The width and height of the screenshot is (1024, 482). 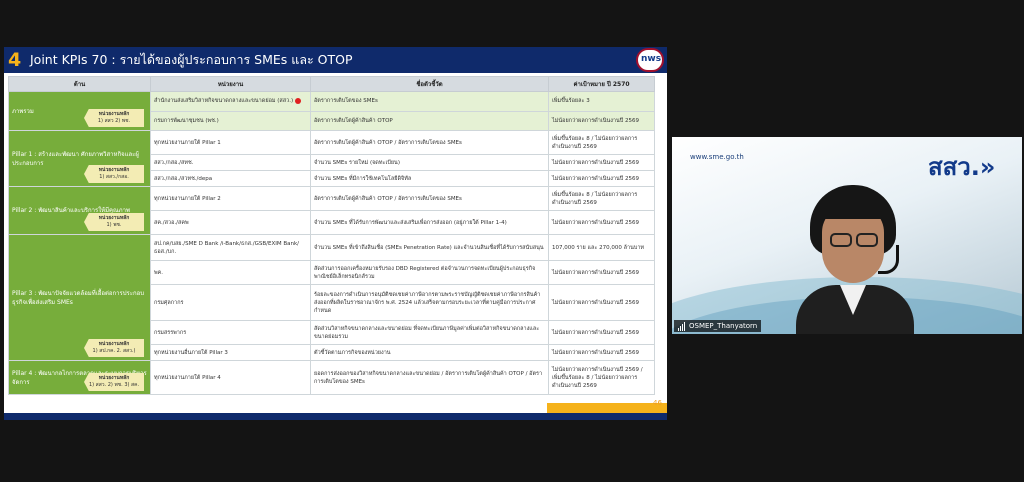 What do you see at coordinates (601, 84) in the screenshot?
I see `col-header-target: ค่าเป้าหมาย ปี 2570` at bounding box center [601, 84].